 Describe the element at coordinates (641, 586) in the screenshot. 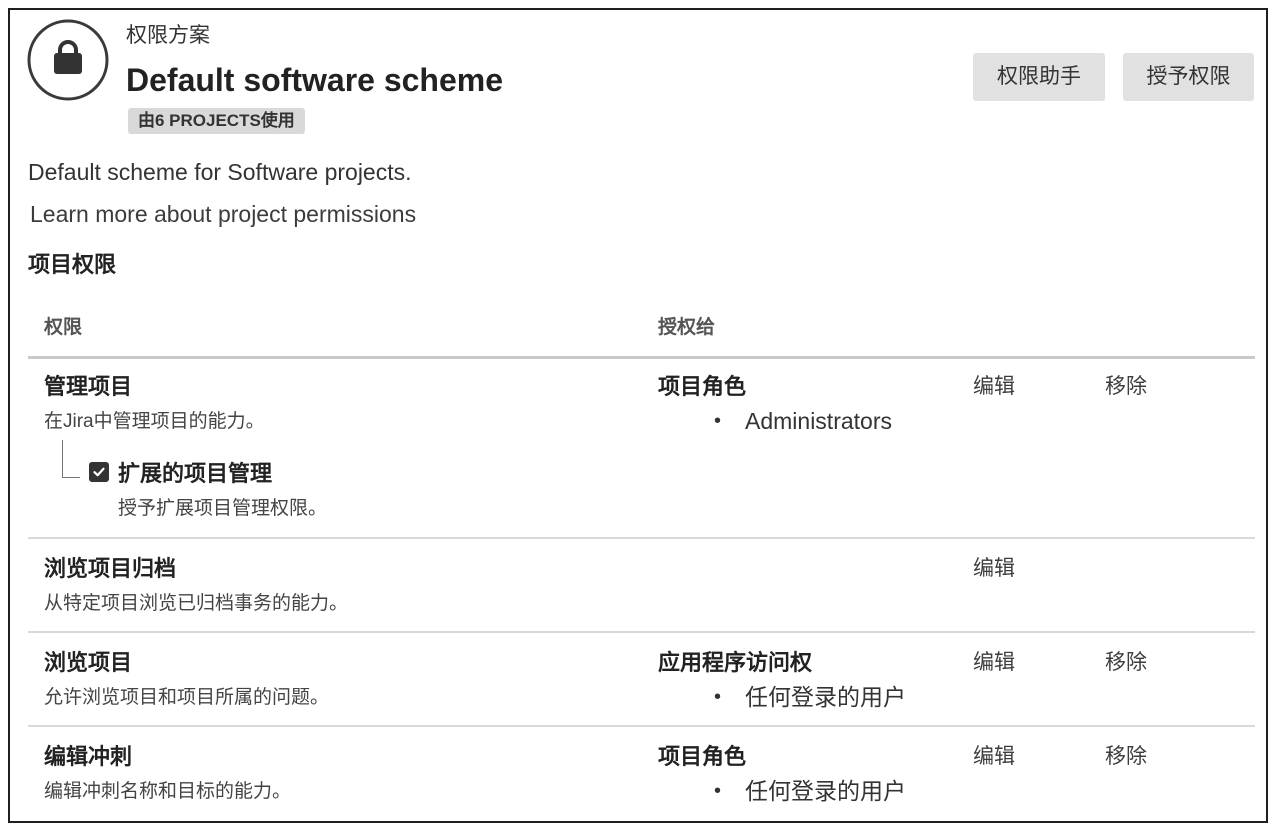

I see `table-row-browse-archive: 浏览项目归档 从特定项目浏览已归档事务的能力。 编辑` at that location.